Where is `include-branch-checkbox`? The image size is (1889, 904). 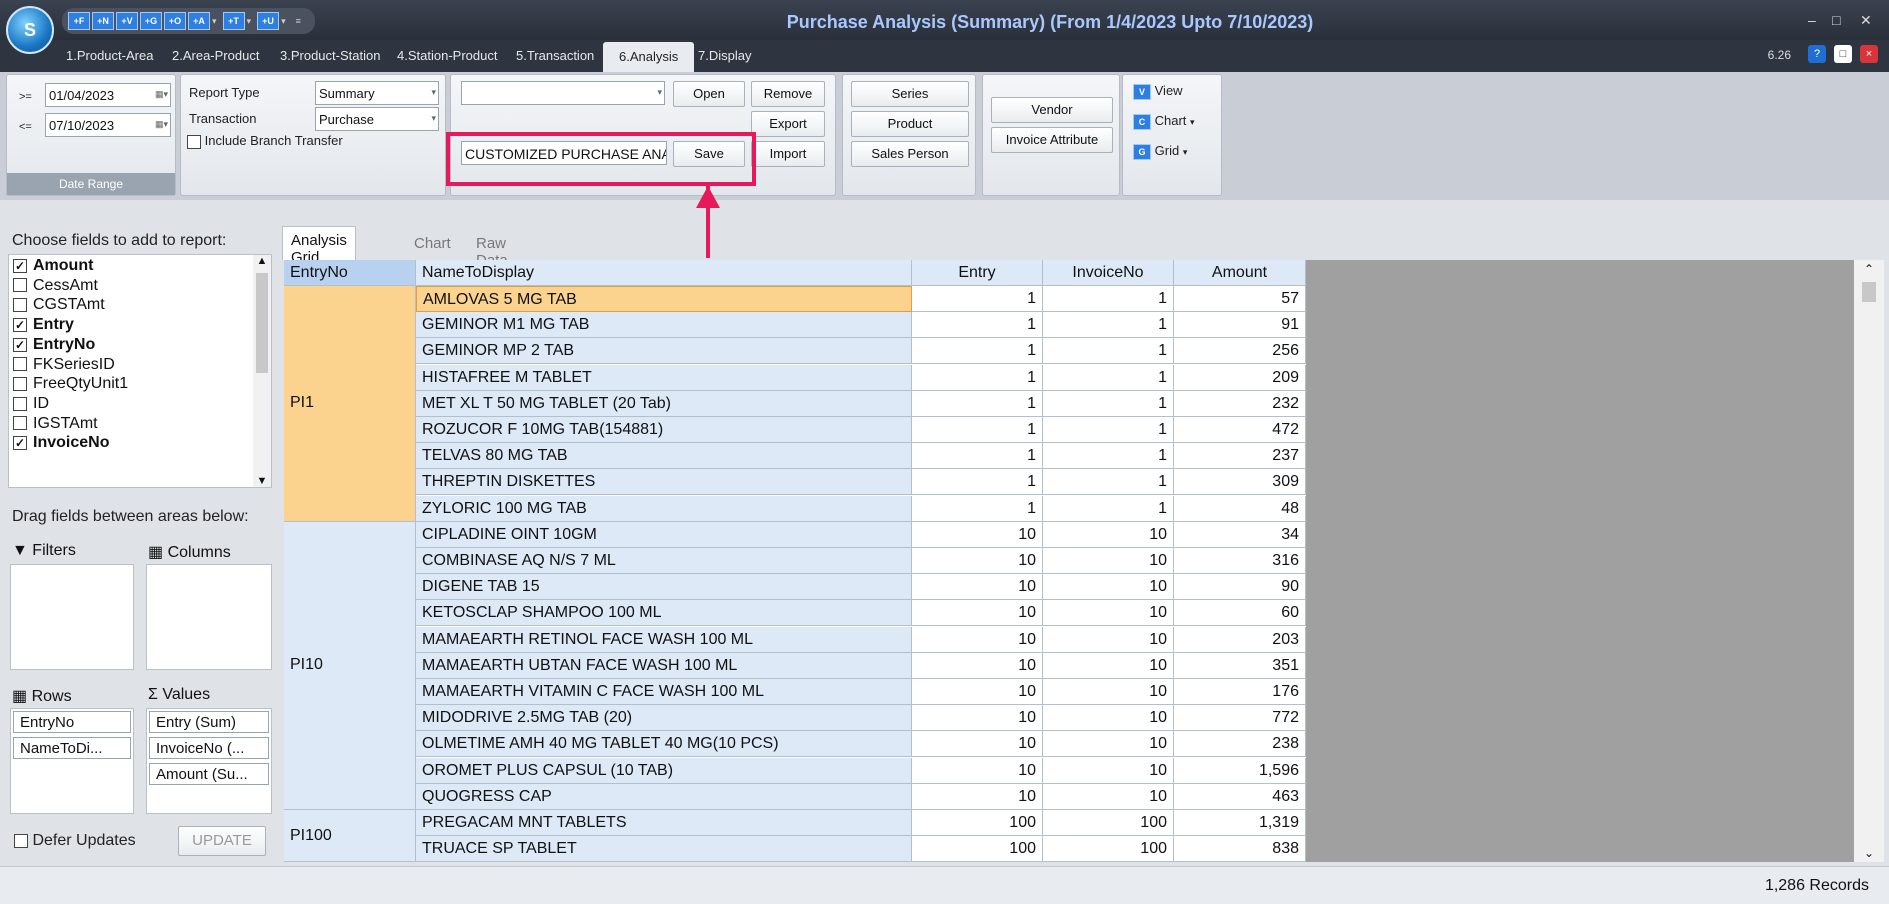 include-branch-checkbox is located at coordinates (194, 141).